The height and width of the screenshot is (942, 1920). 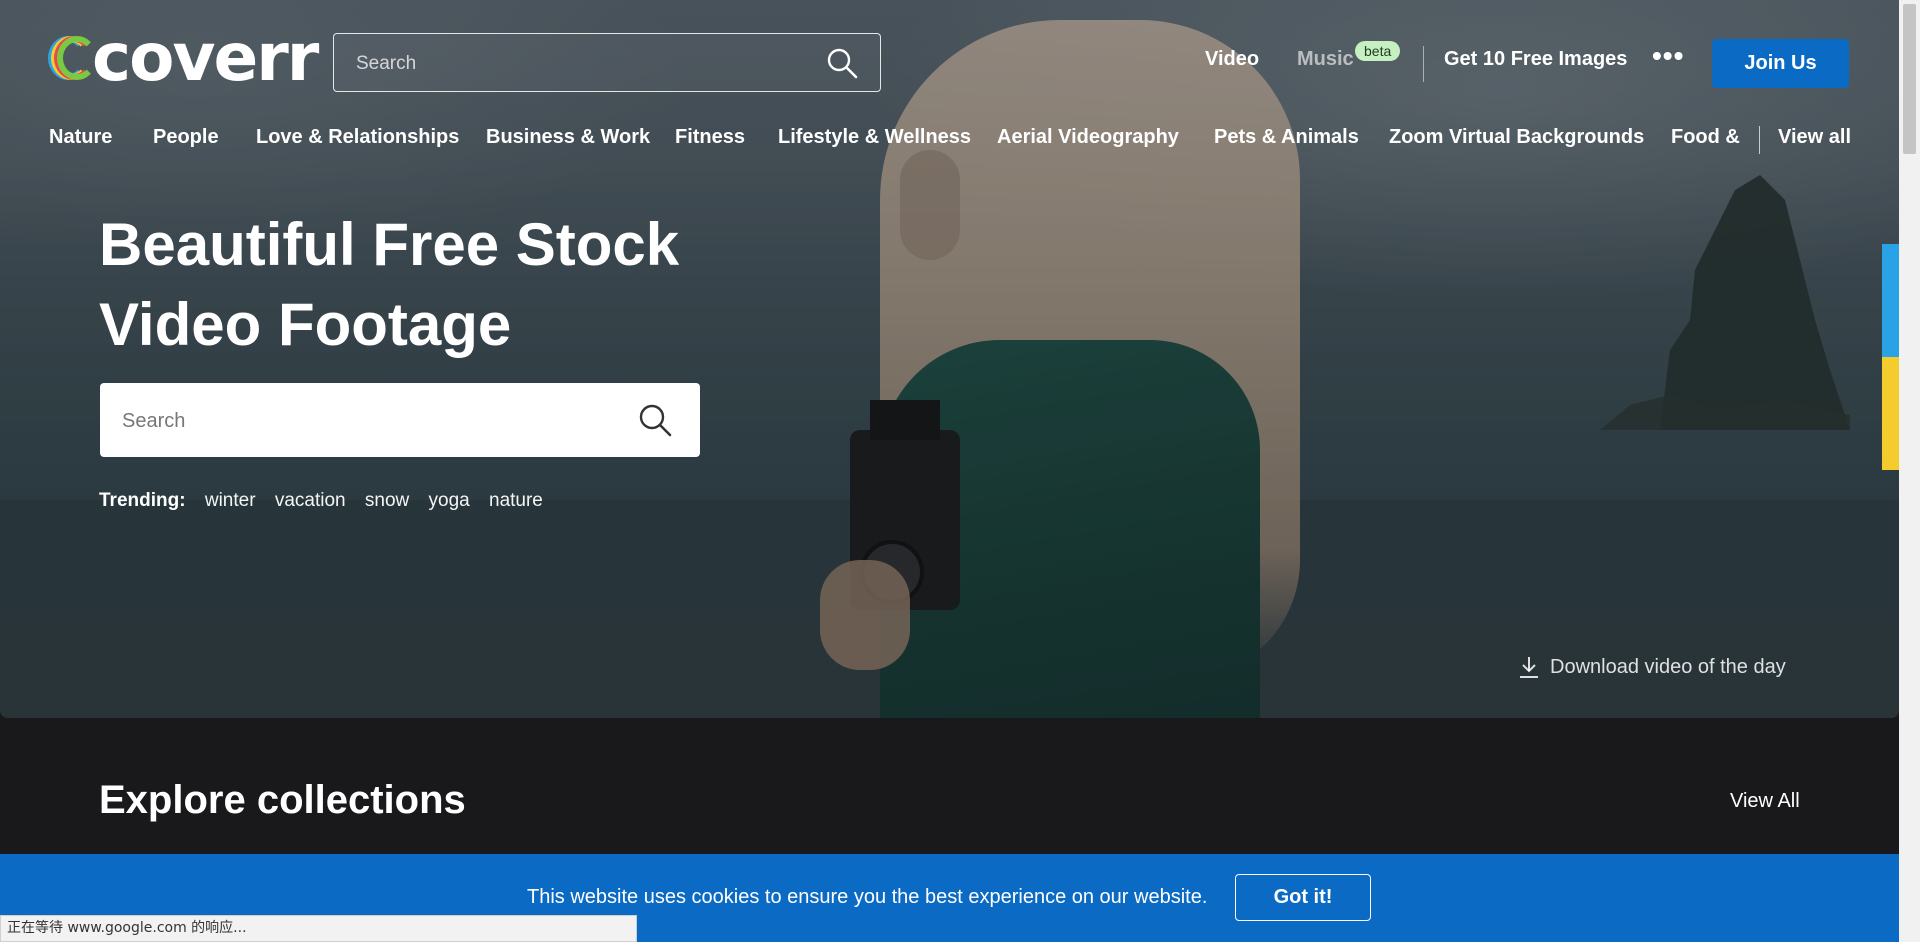 I want to click on trending-tag-yoga: yoga, so click(x=449, y=500).